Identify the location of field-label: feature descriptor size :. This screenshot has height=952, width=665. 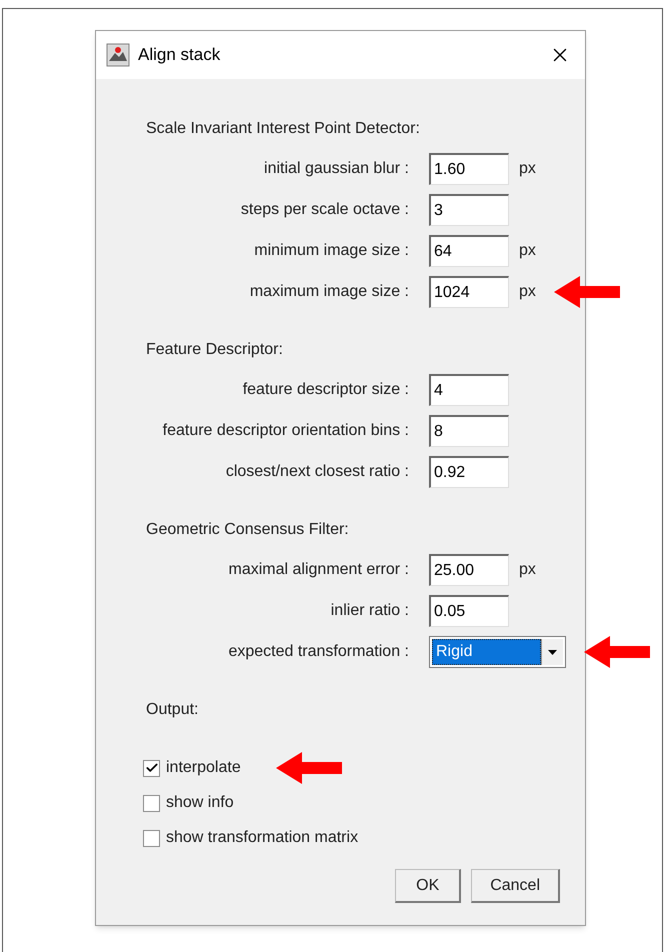
(325, 390).